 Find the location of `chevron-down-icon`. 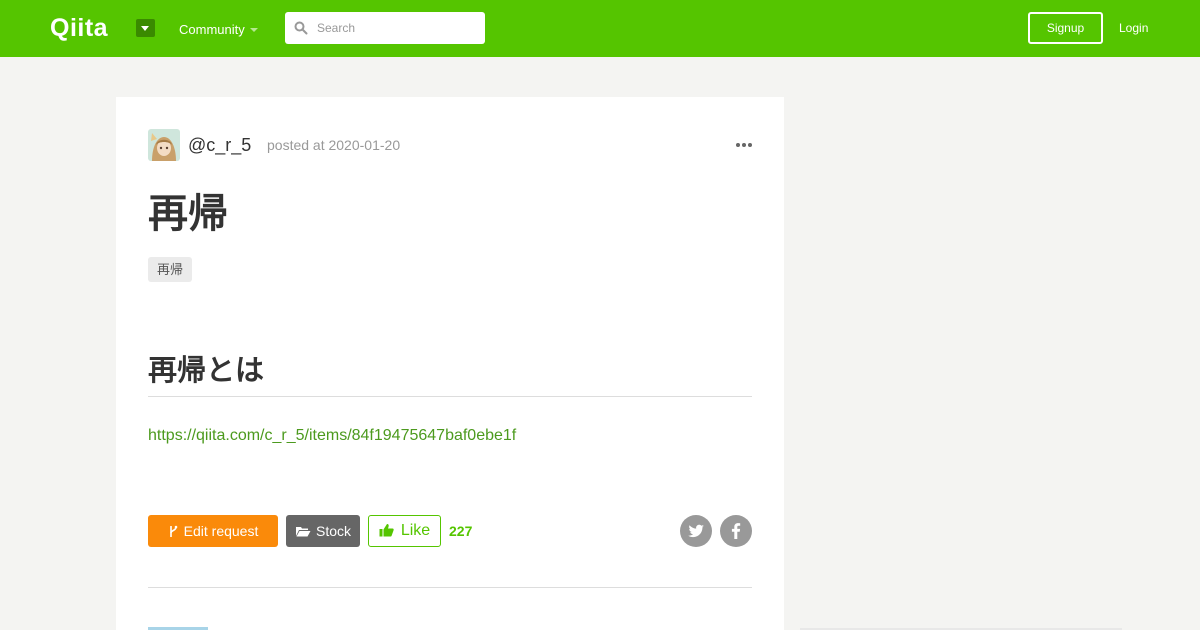

chevron-down-icon is located at coordinates (254, 30).